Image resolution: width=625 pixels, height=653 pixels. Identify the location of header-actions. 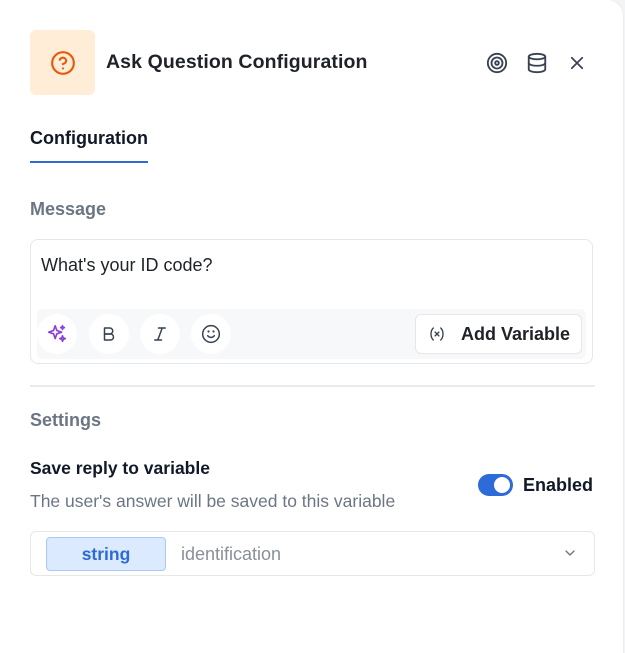
(537, 63).